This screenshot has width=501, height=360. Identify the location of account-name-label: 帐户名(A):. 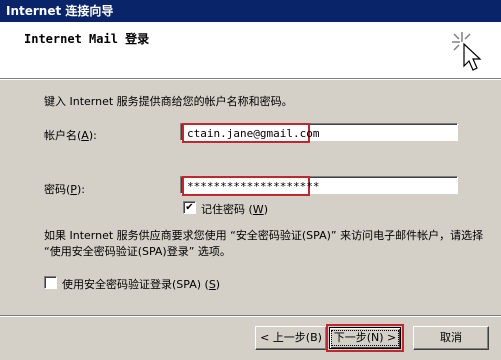
(70, 135).